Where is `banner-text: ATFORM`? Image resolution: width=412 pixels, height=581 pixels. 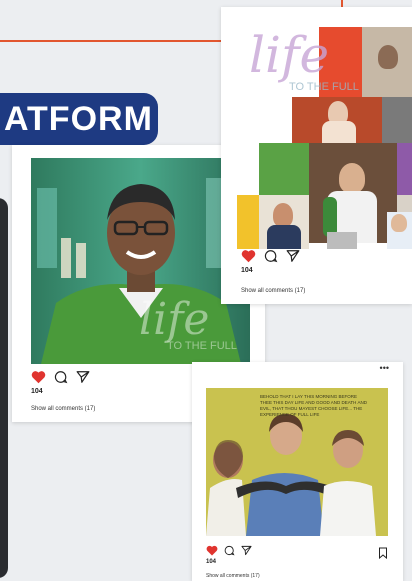 banner-text: ATFORM is located at coordinates (78, 118).